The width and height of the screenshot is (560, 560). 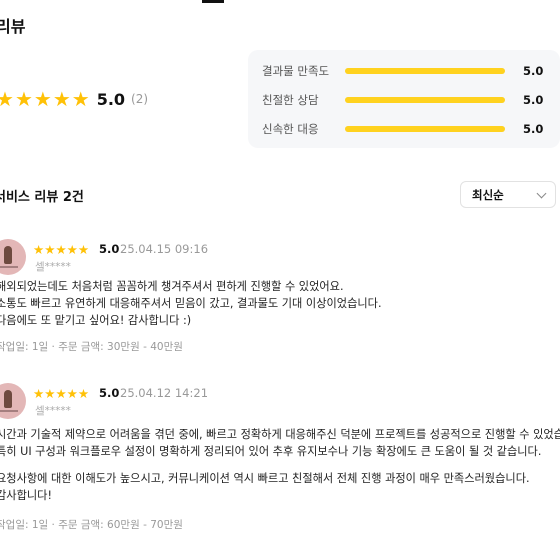 I want to click on review-section-title: 서비스 리뷰 2건, so click(x=42, y=197).